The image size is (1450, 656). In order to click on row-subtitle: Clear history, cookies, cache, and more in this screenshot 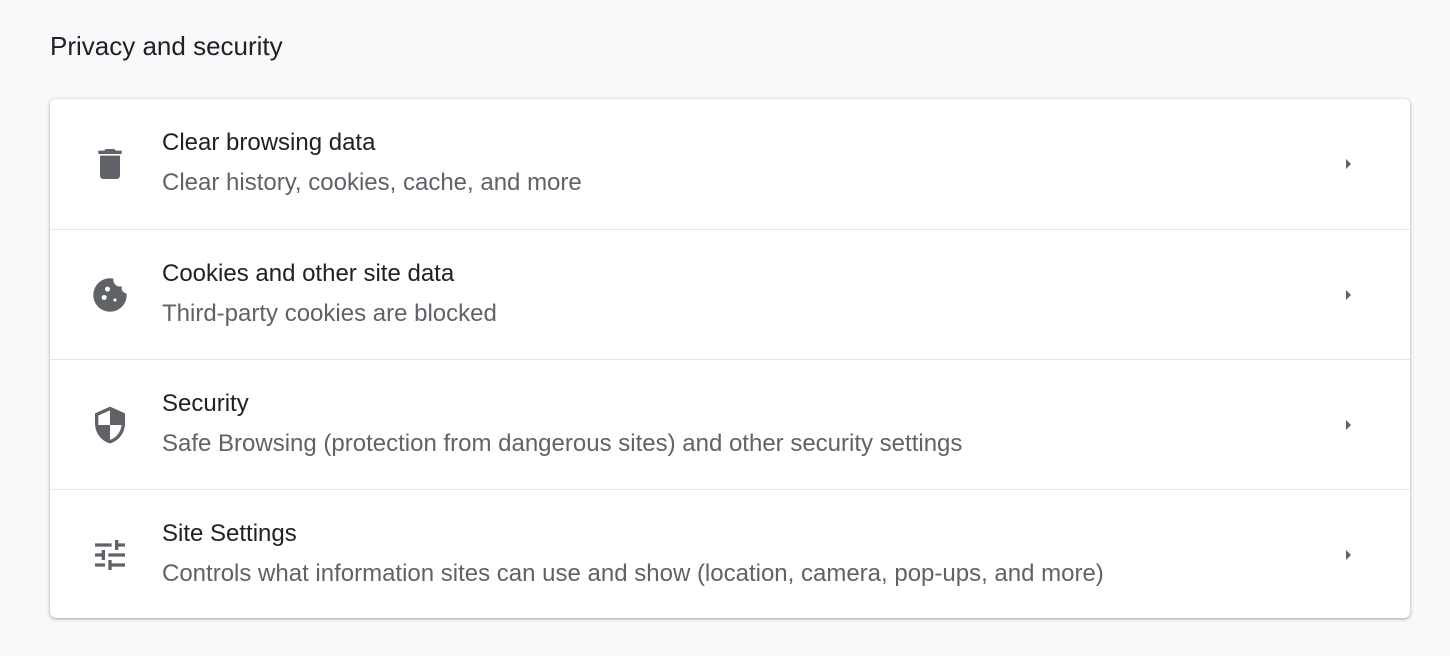, I will do `click(372, 182)`.